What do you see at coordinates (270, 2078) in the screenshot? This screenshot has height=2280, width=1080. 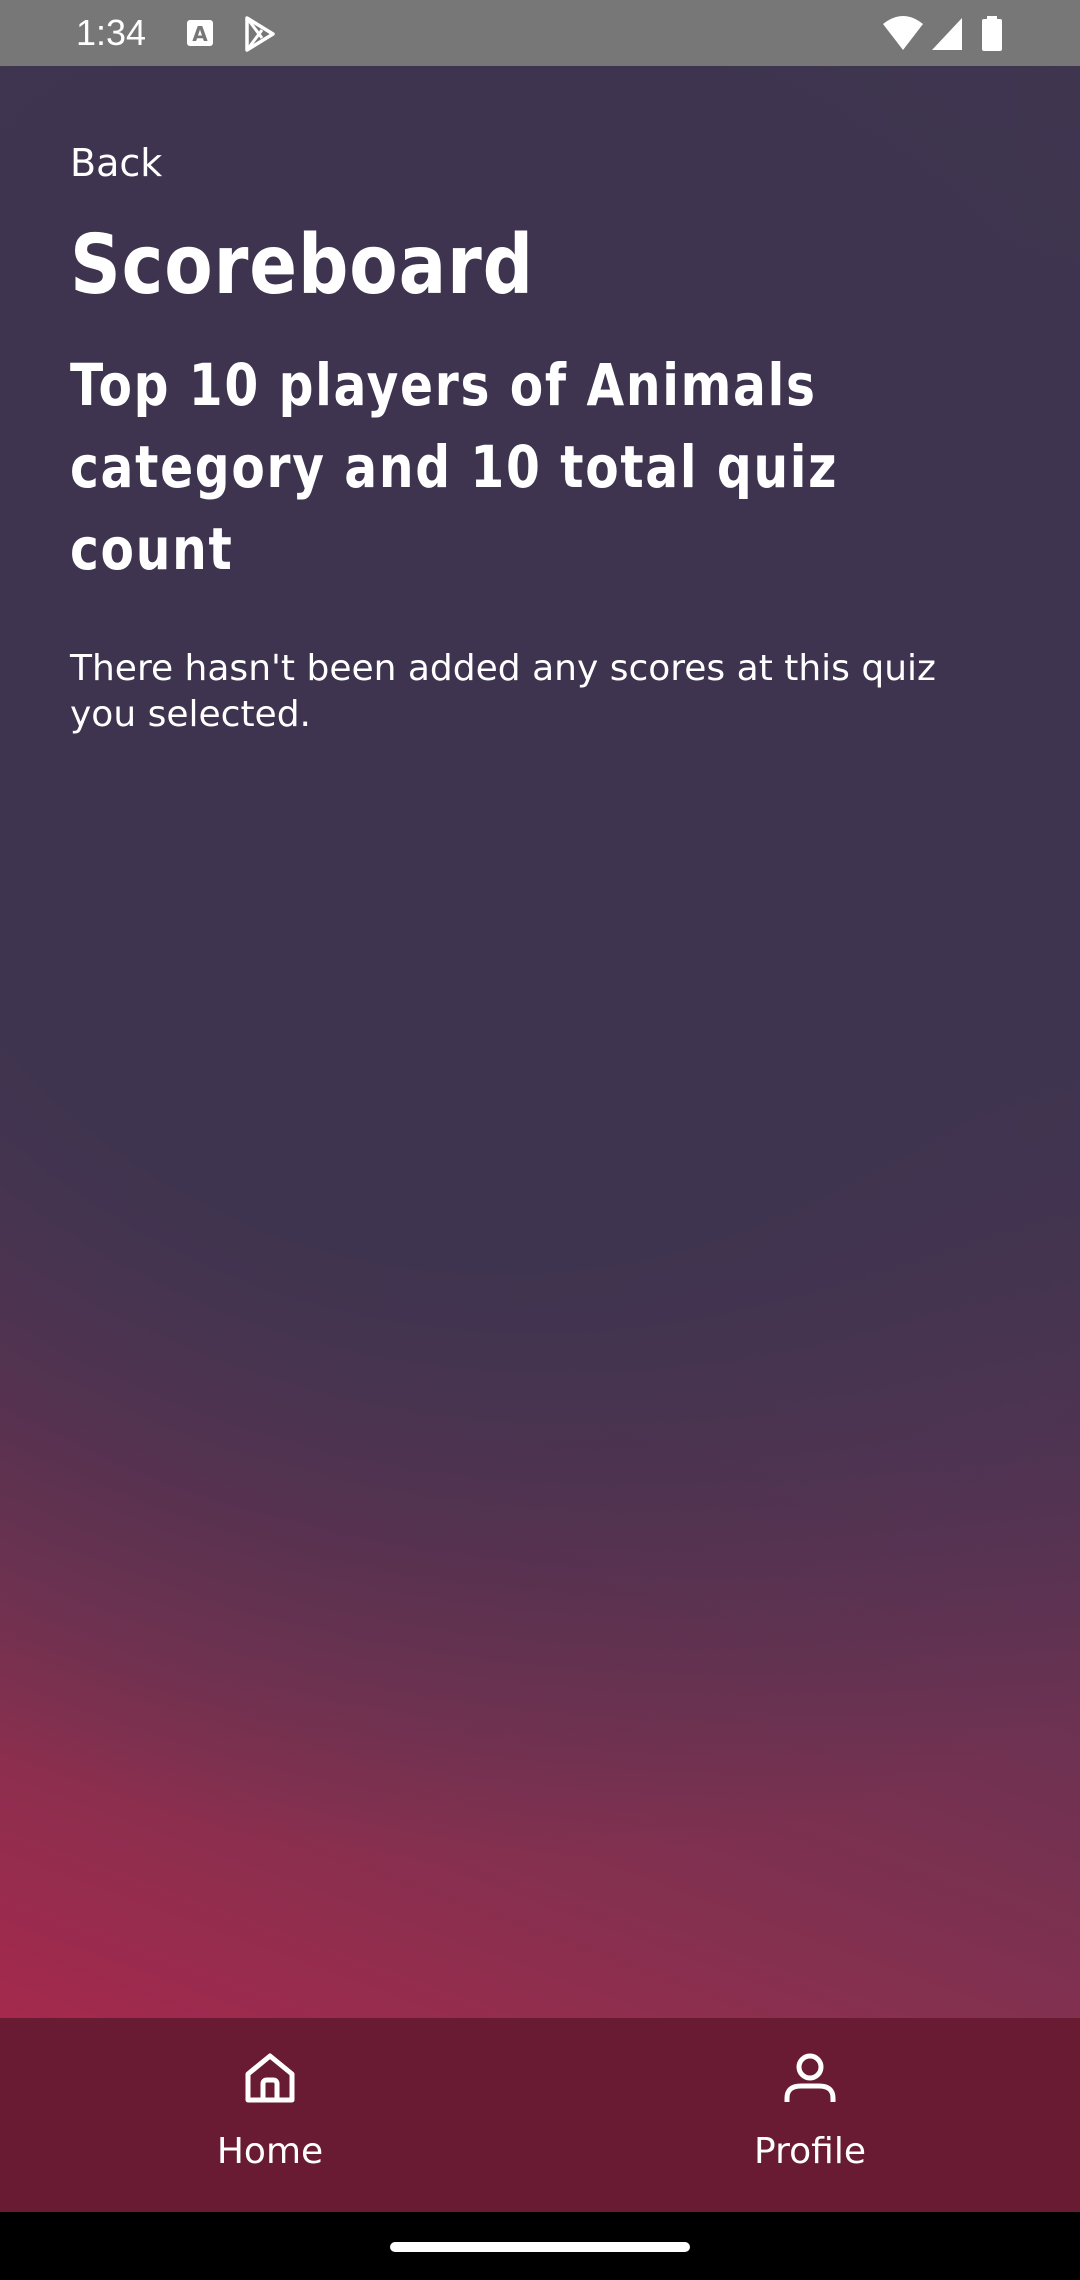 I see `home-icon` at bounding box center [270, 2078].